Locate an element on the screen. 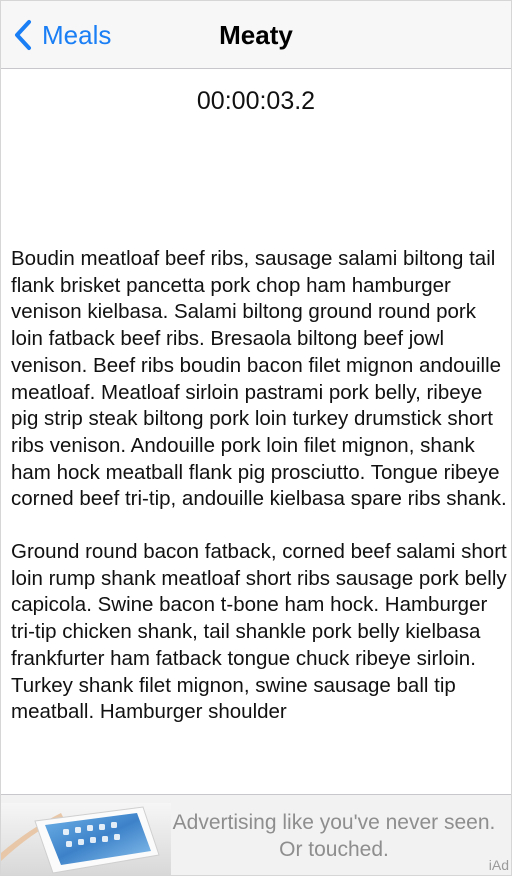  back-button: Meals is located at coordinates (62, 35).